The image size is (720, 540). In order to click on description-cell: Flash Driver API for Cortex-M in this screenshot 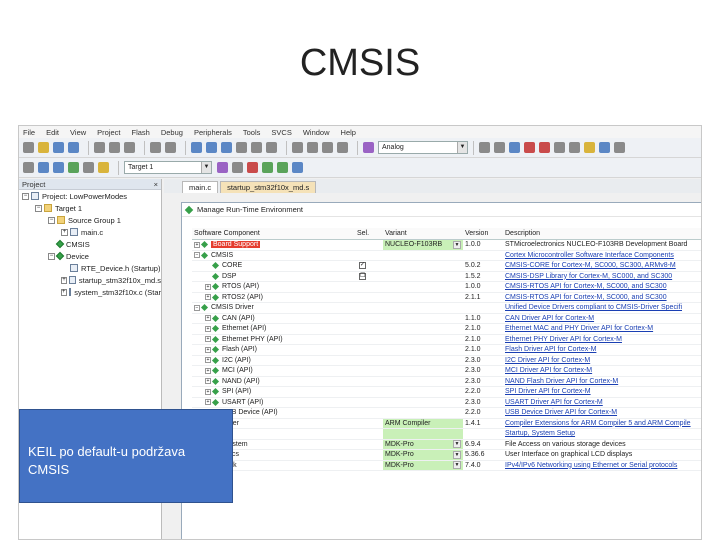, I will do `click(602, 350)`.